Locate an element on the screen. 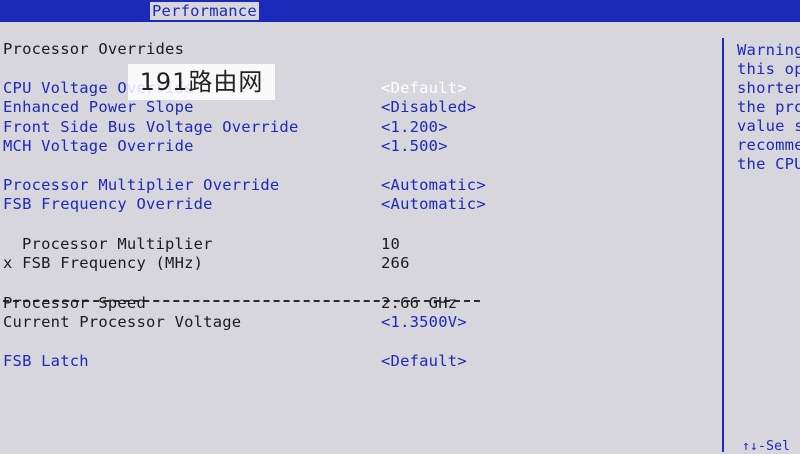 Image resolution: width=800 pixels, height=454 pixels. title-bar: Performance is located at coordinates (400, 11).